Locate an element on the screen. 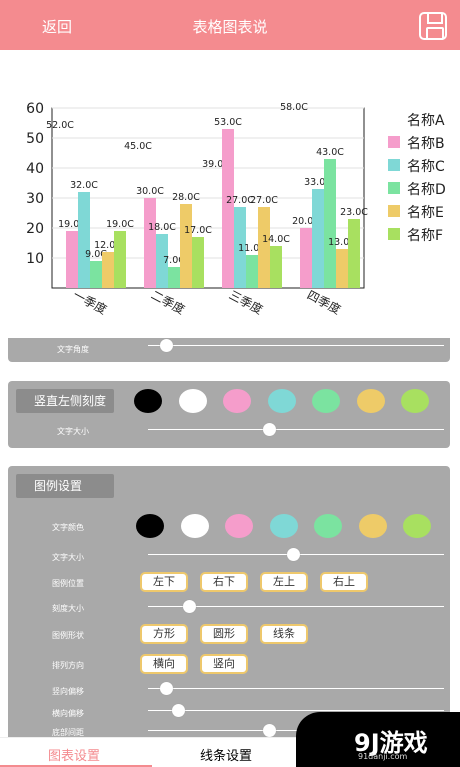 The image size is (460, 767). legend-entry: 名称D is located at coordinates (426, 190).